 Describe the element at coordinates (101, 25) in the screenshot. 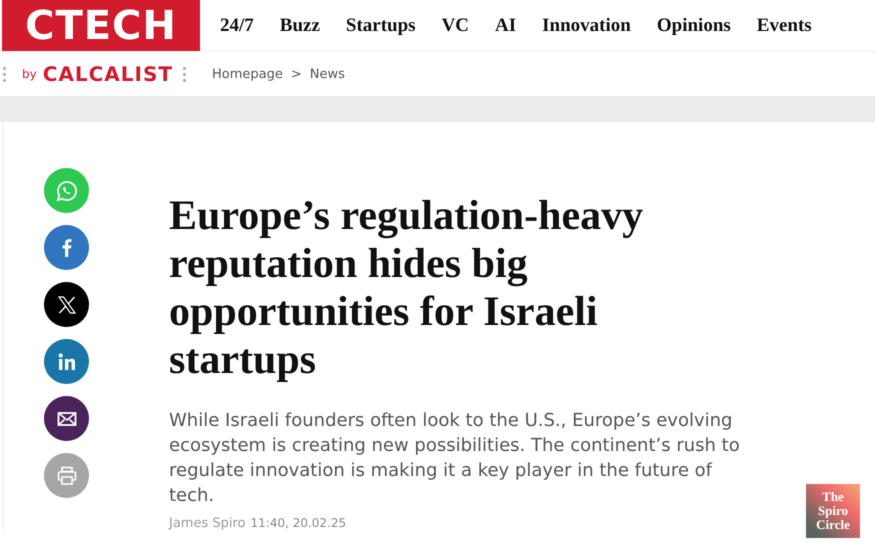

I see `site-logo: CTECH` at that location.